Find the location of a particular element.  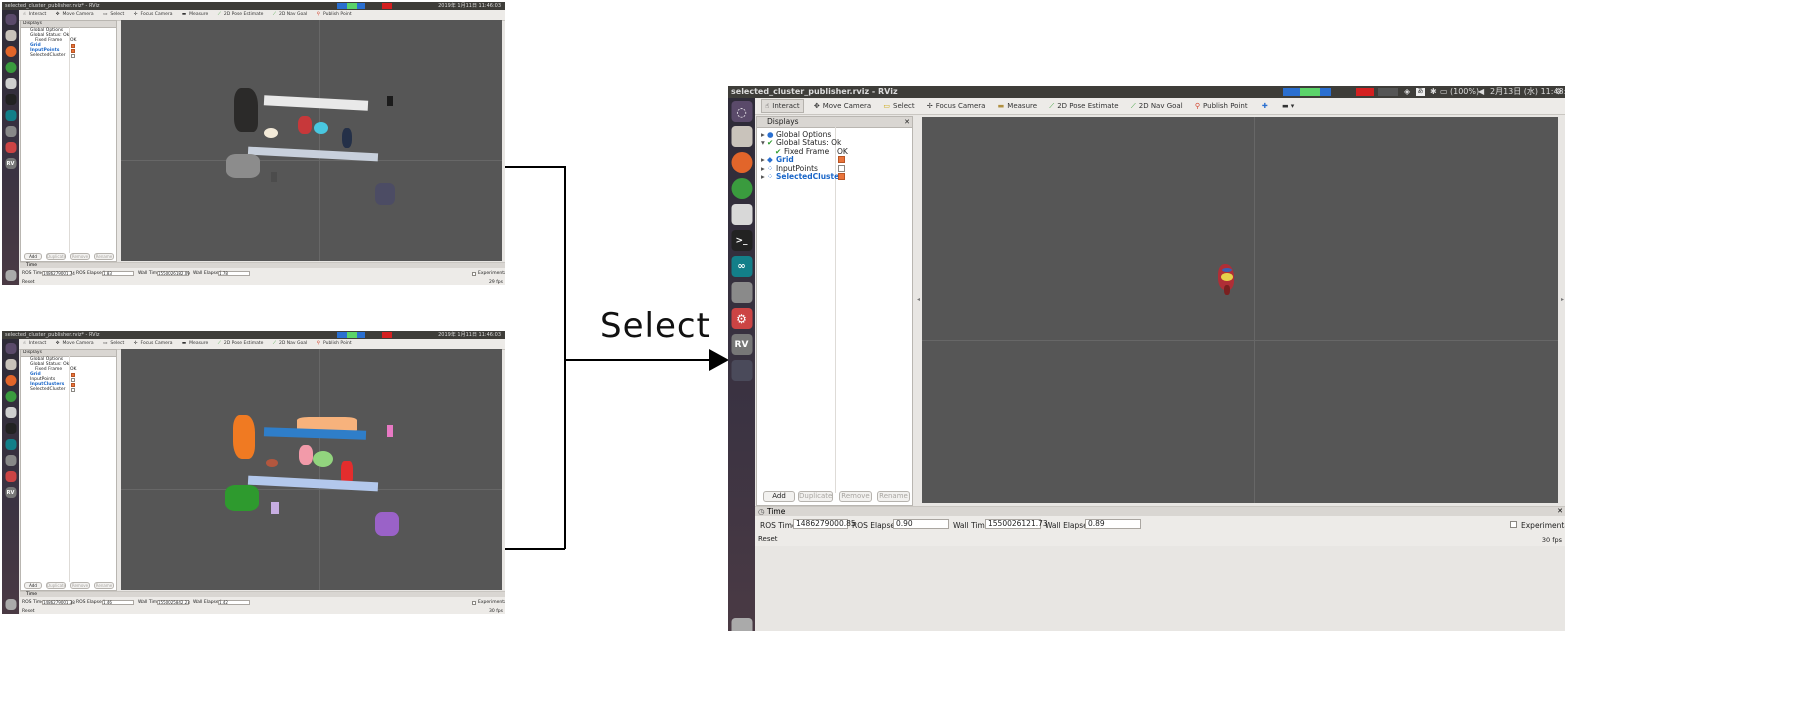

dash-icon: ◌ is located at coordinates (741, 111).